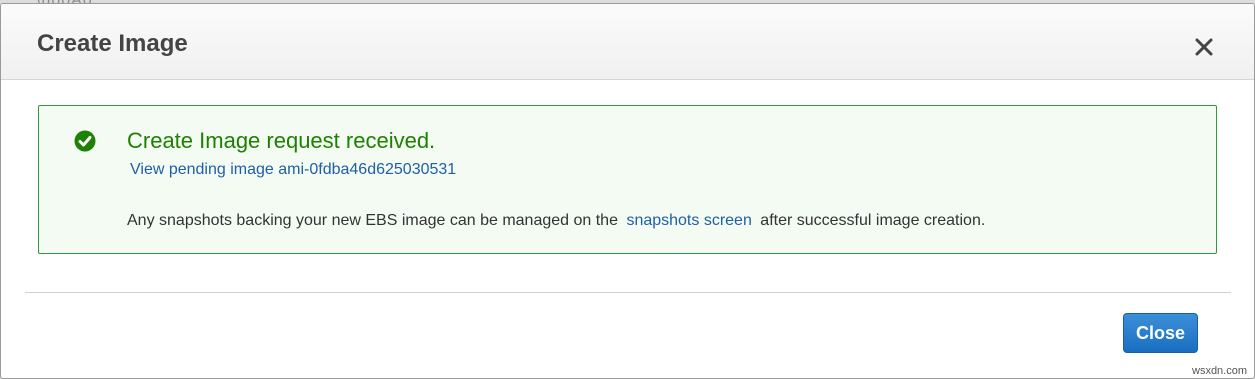 This screenshot has width=1255, height=379. I want to click on snapshots-screen-link: snapshots screen, so click(688, 220).